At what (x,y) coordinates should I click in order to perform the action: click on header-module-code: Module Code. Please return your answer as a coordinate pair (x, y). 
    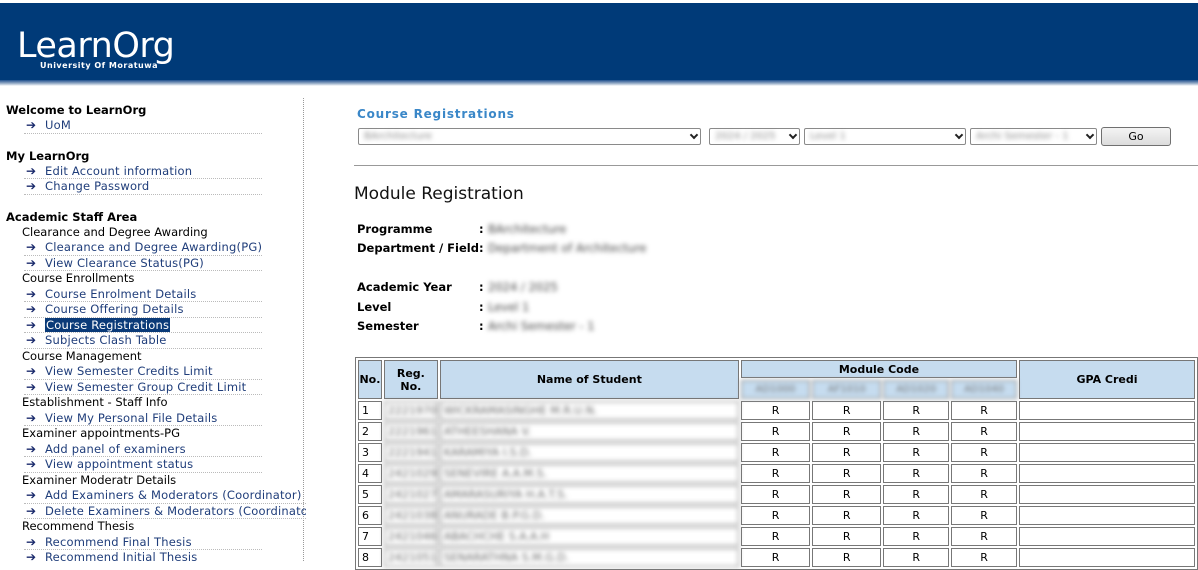
    Looking at the image, I should click on (879, 369).